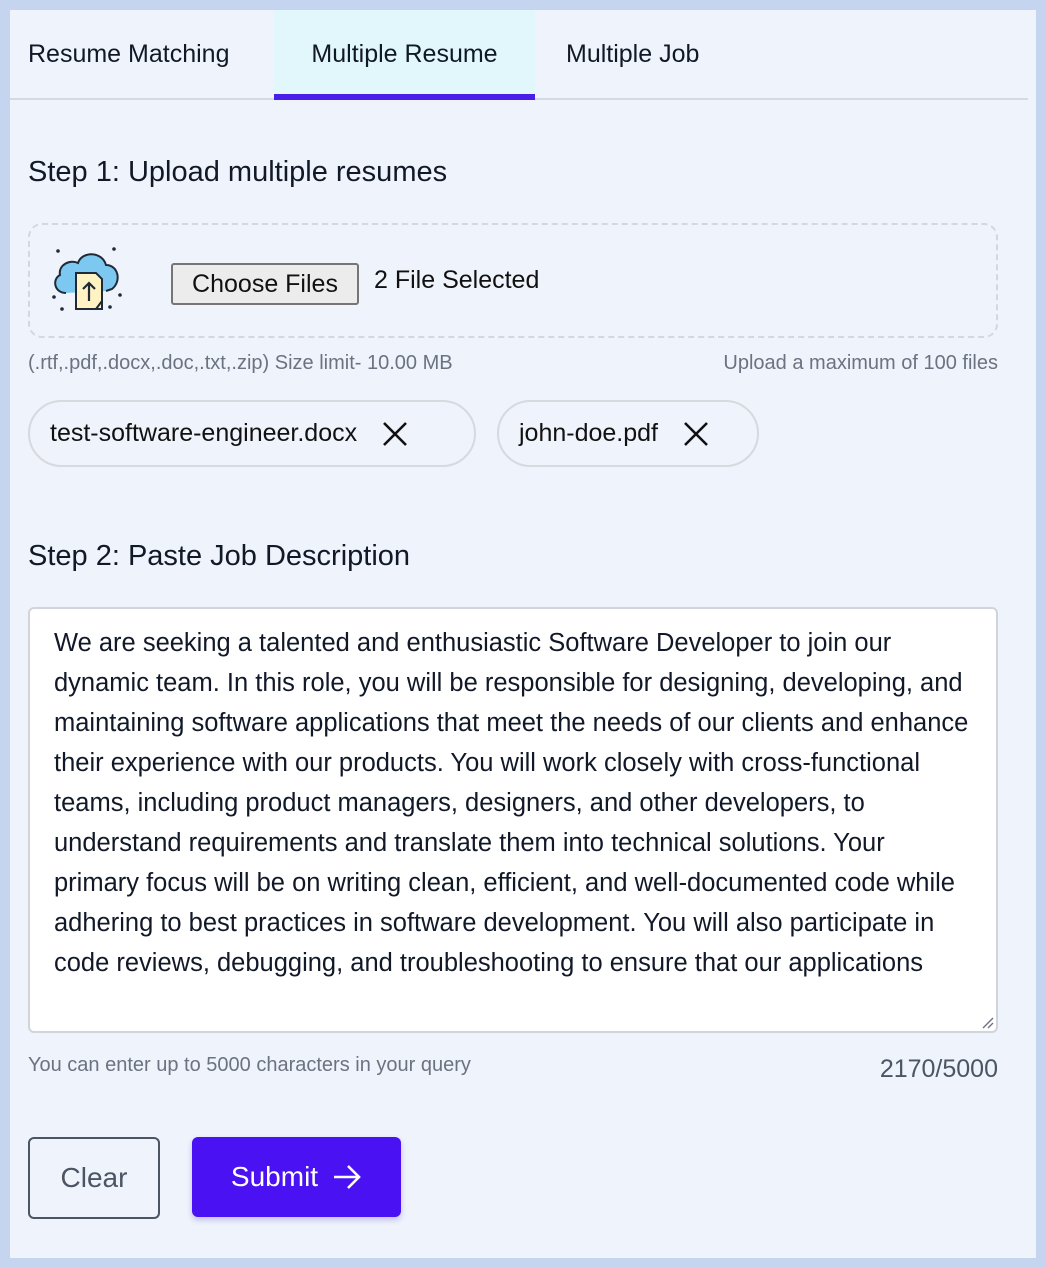 The height and width of the screenshot is (1268, 1046). Describe the element at coordinates (265, 284) in the screenshot. I see `choose-files-button: Choose Files` at that location.